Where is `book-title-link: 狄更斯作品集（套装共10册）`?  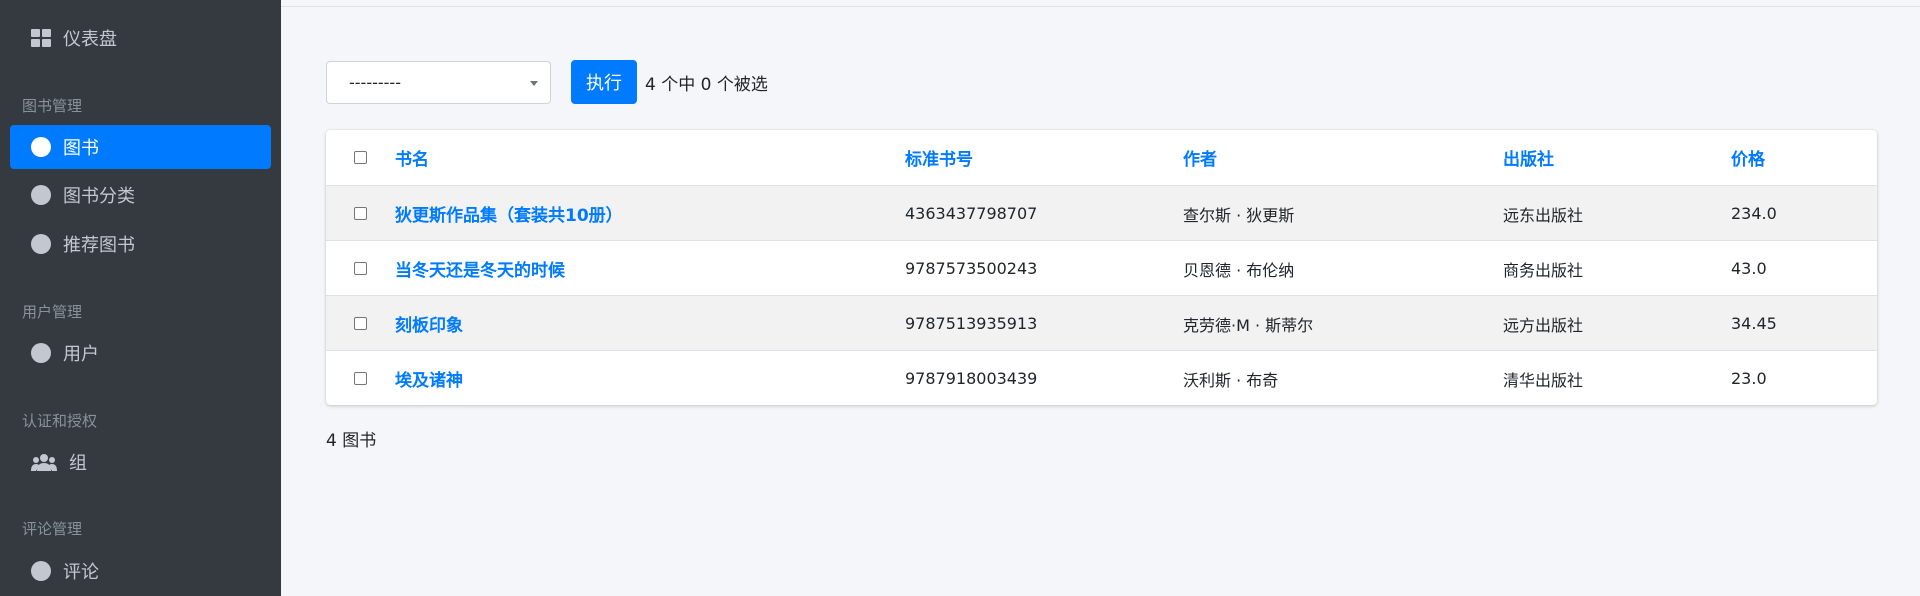
book-title-link: 狄更斯作品集（套装共10册） is located at coordinates (509, 213).